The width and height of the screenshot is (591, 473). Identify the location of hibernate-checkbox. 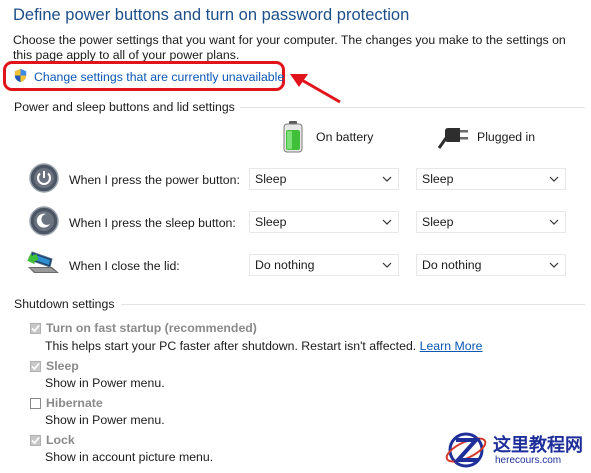
(35, 403).